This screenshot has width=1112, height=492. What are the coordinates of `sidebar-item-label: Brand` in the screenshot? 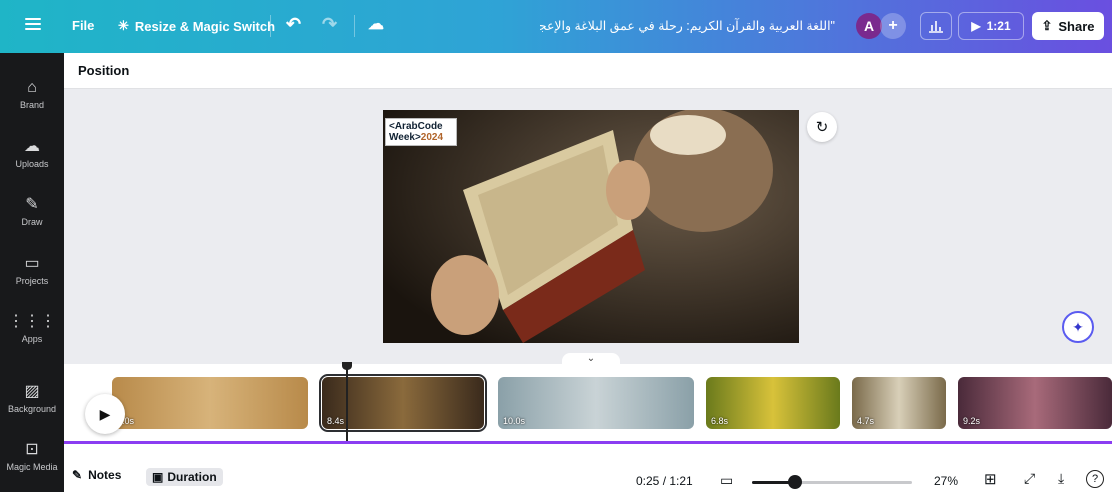 It's located at (32, 105).